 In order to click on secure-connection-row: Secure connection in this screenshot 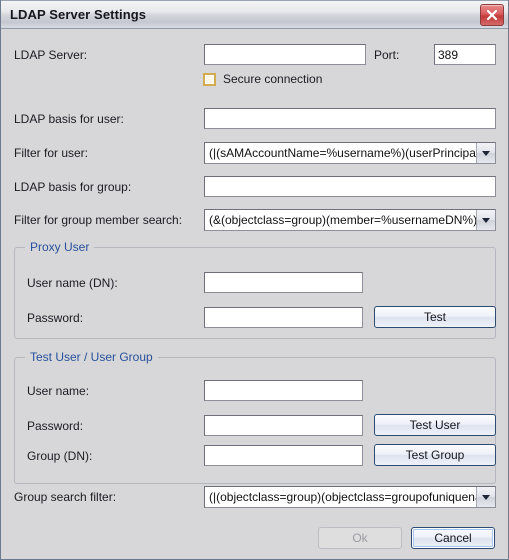, I will do `click(262, 79)`.